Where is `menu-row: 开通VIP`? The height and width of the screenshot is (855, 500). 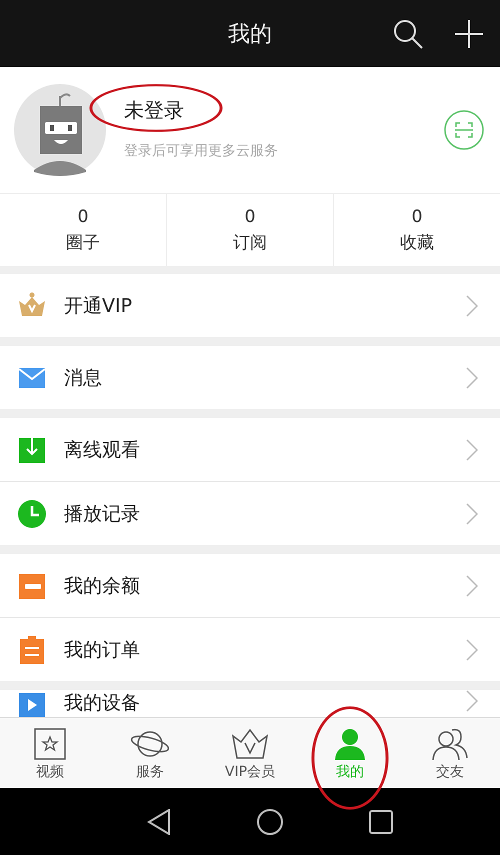 menu-row: 开通VIP is located at coordinates (250, 305).